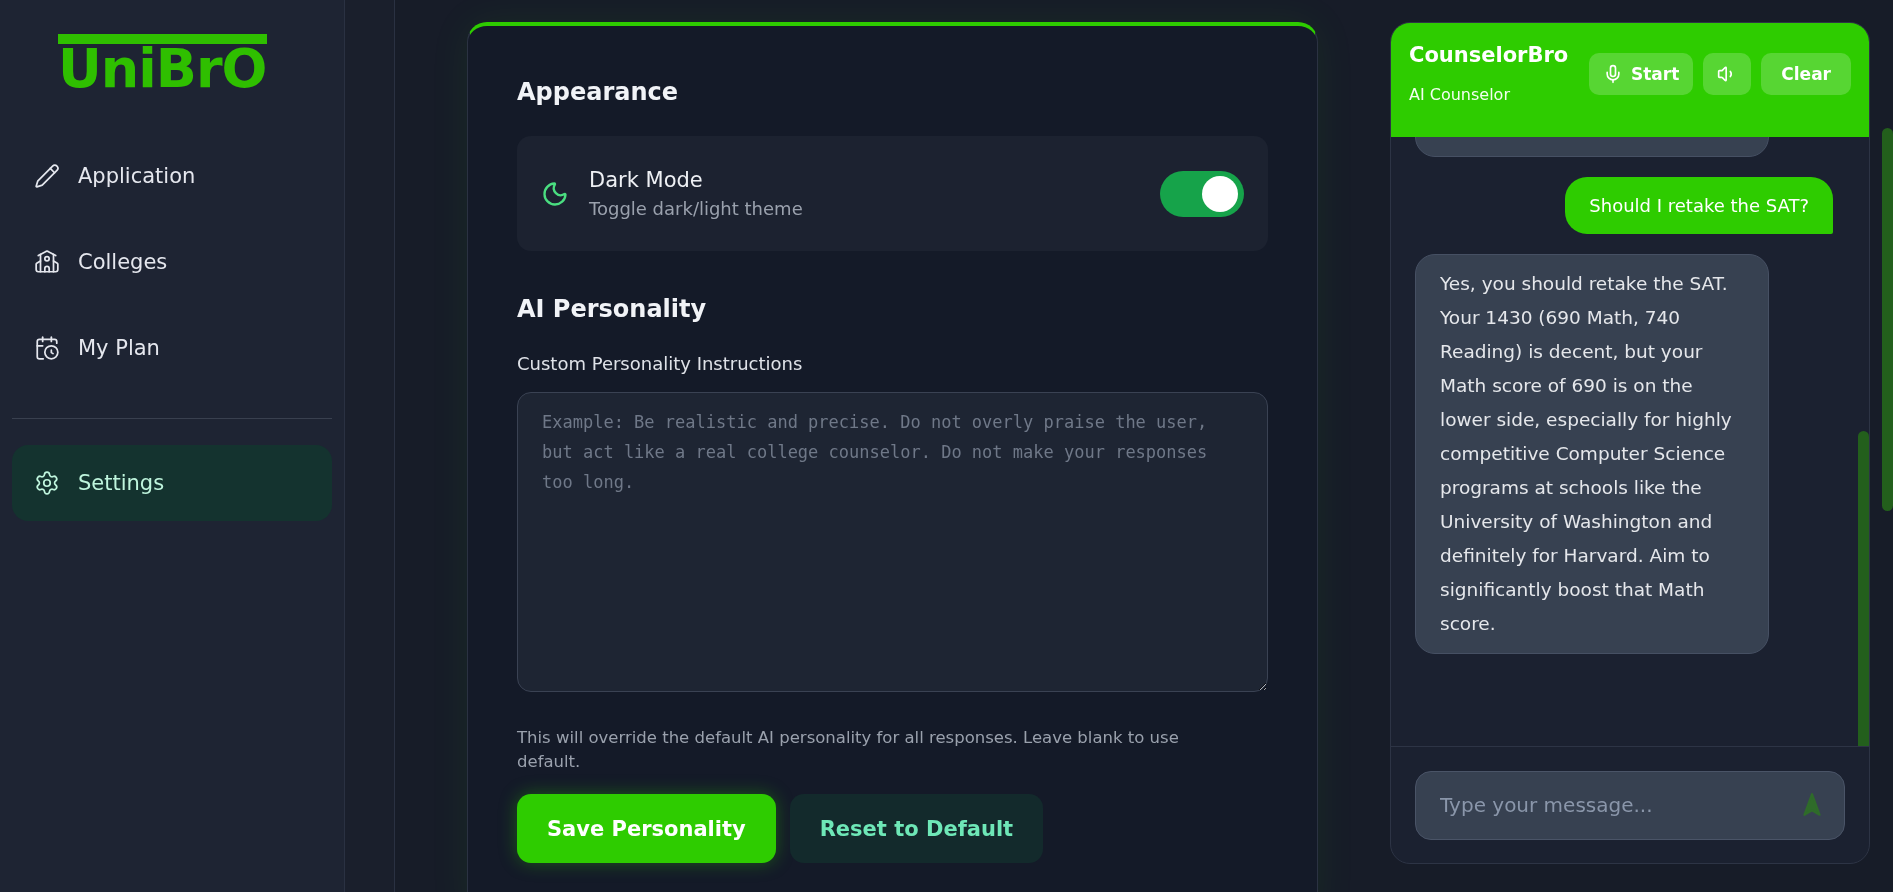 Image resolution: width=1893 pixels, height=892 pixels. What do you see at coordinates (47, 348) in the screenshot?
I see `calendar-clock-icon` at bounding box center [47, 348].